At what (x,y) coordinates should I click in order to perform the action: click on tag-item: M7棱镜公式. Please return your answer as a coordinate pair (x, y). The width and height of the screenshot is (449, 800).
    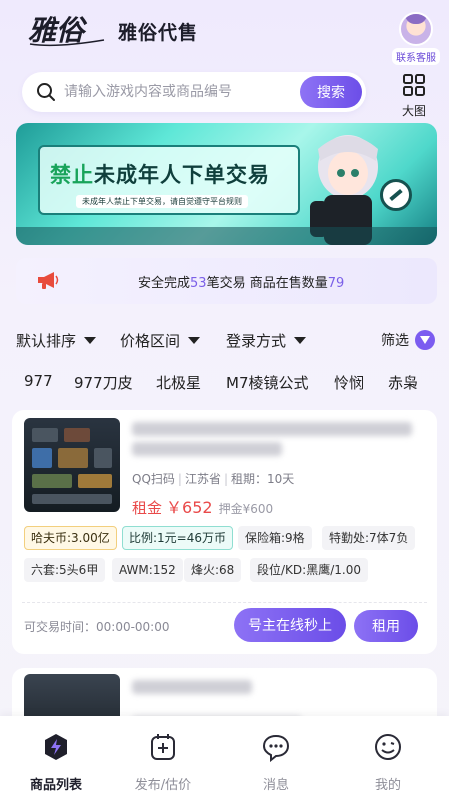
    Looking at the image, I should click on (267, 382).